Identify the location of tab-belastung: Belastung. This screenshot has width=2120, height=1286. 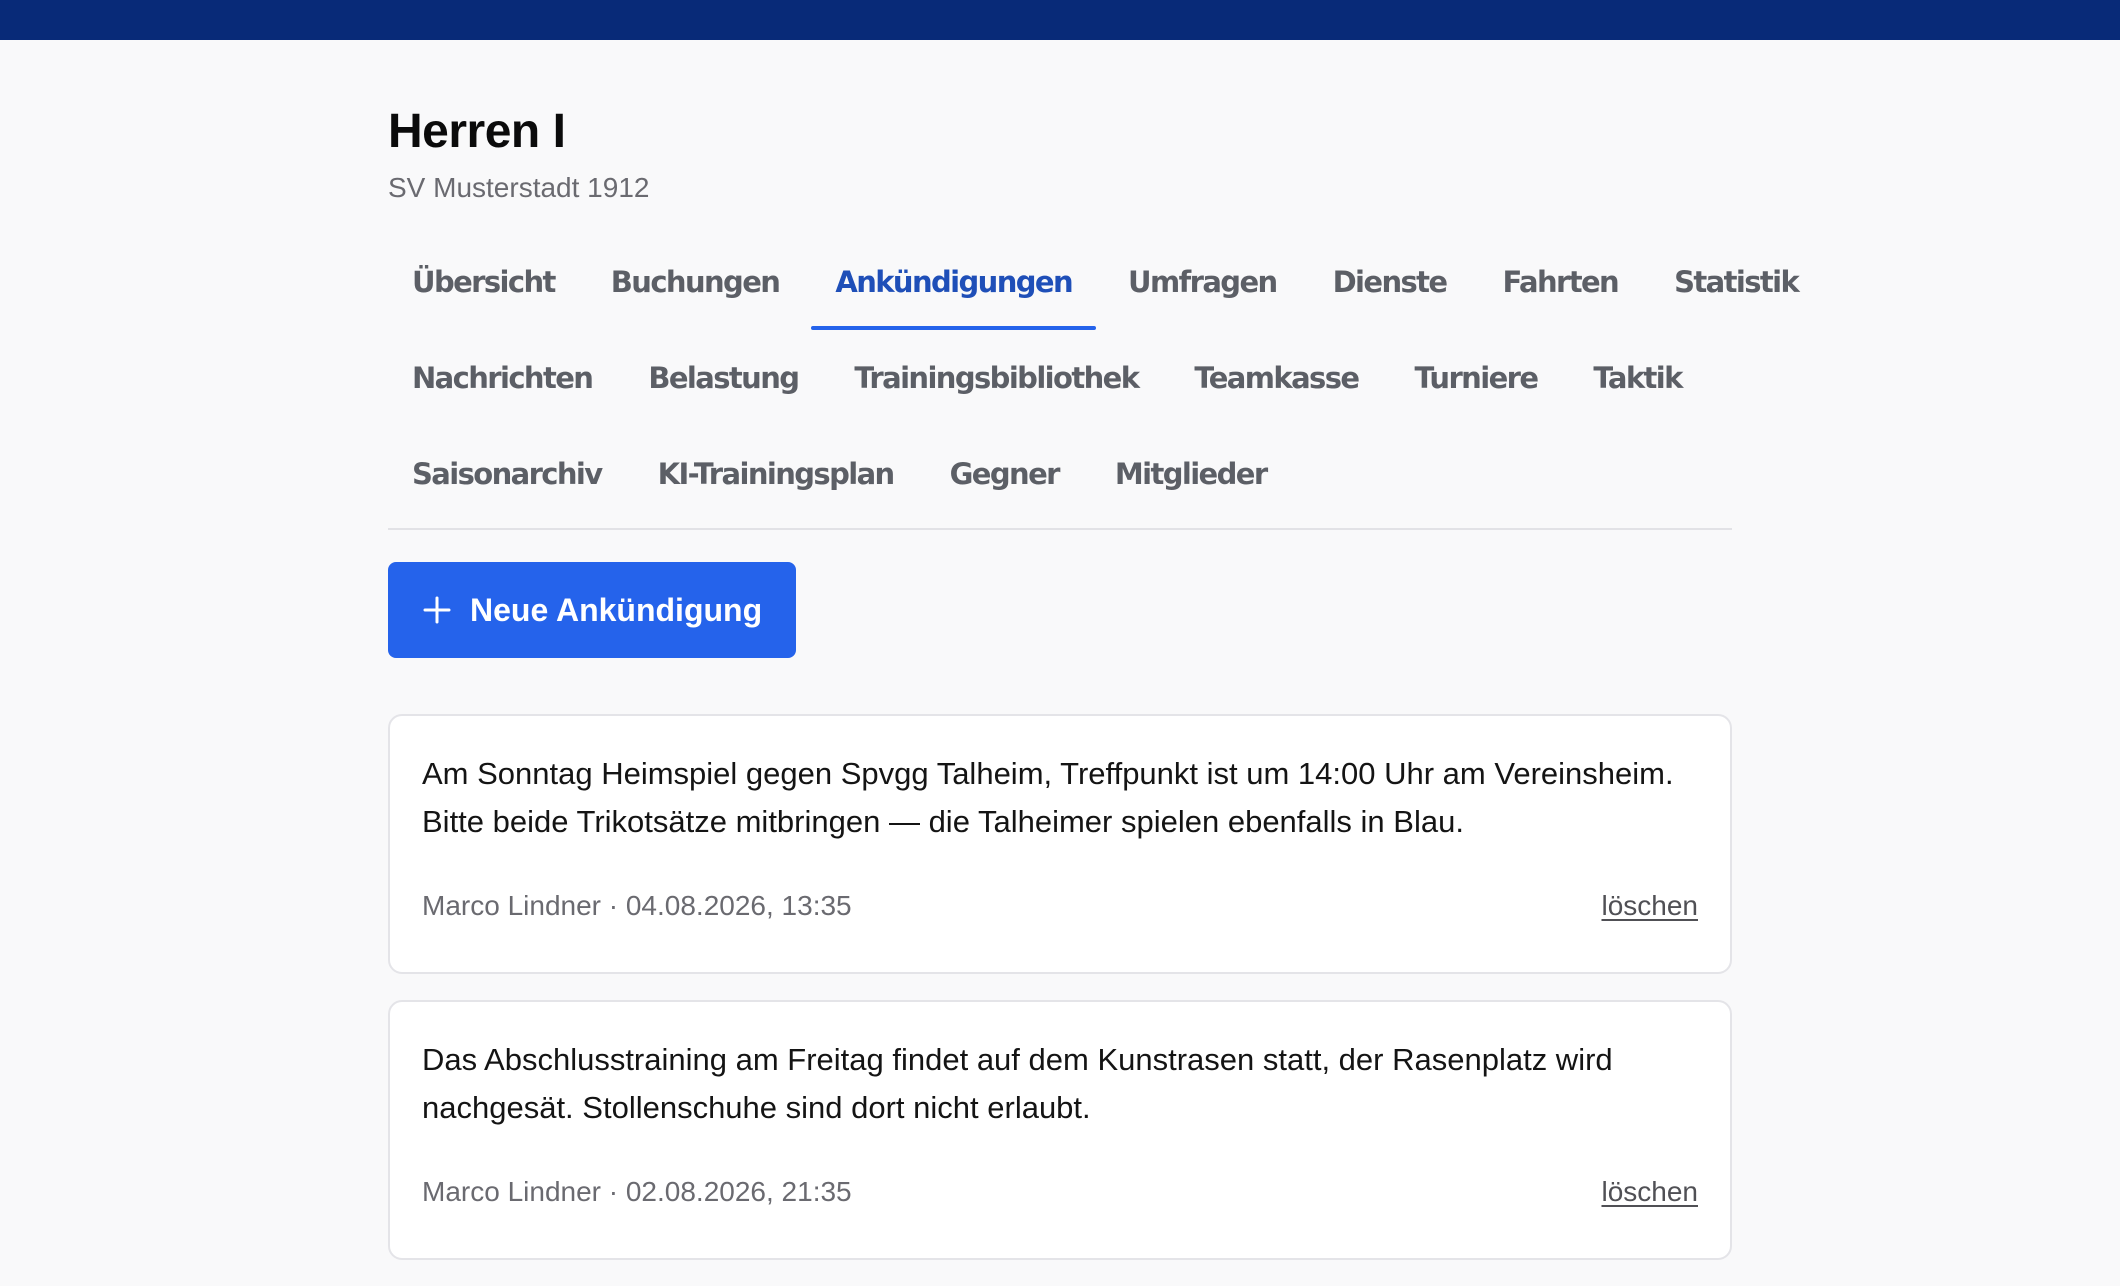
(723, 378).